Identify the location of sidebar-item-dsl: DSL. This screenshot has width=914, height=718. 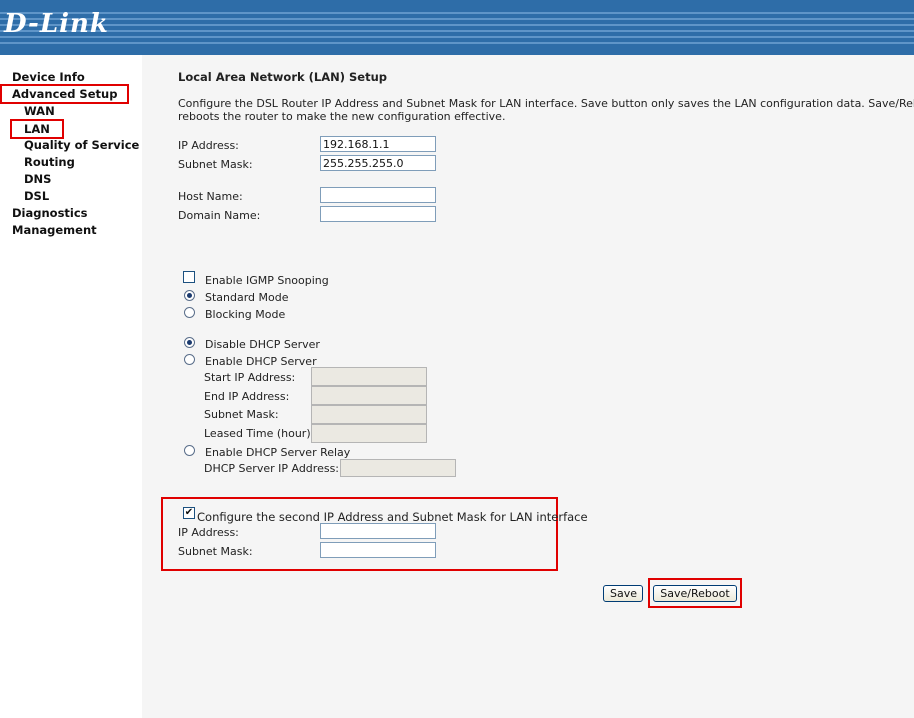
(36, 196).